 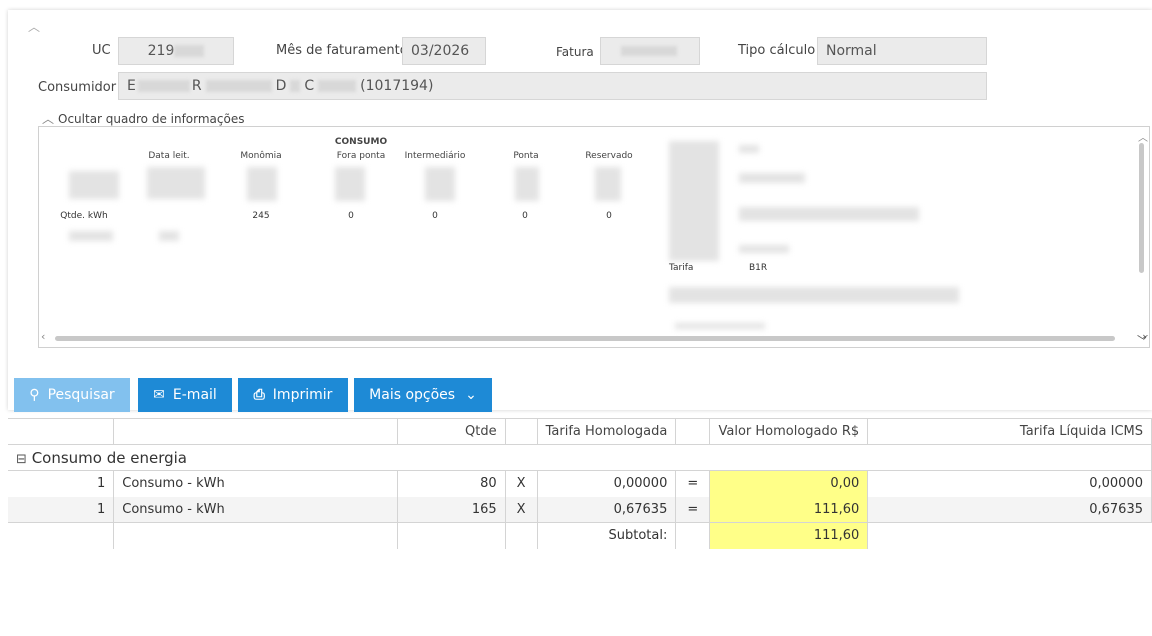 I want to click on tipo-field: Normal, so click(x=902, y=51).